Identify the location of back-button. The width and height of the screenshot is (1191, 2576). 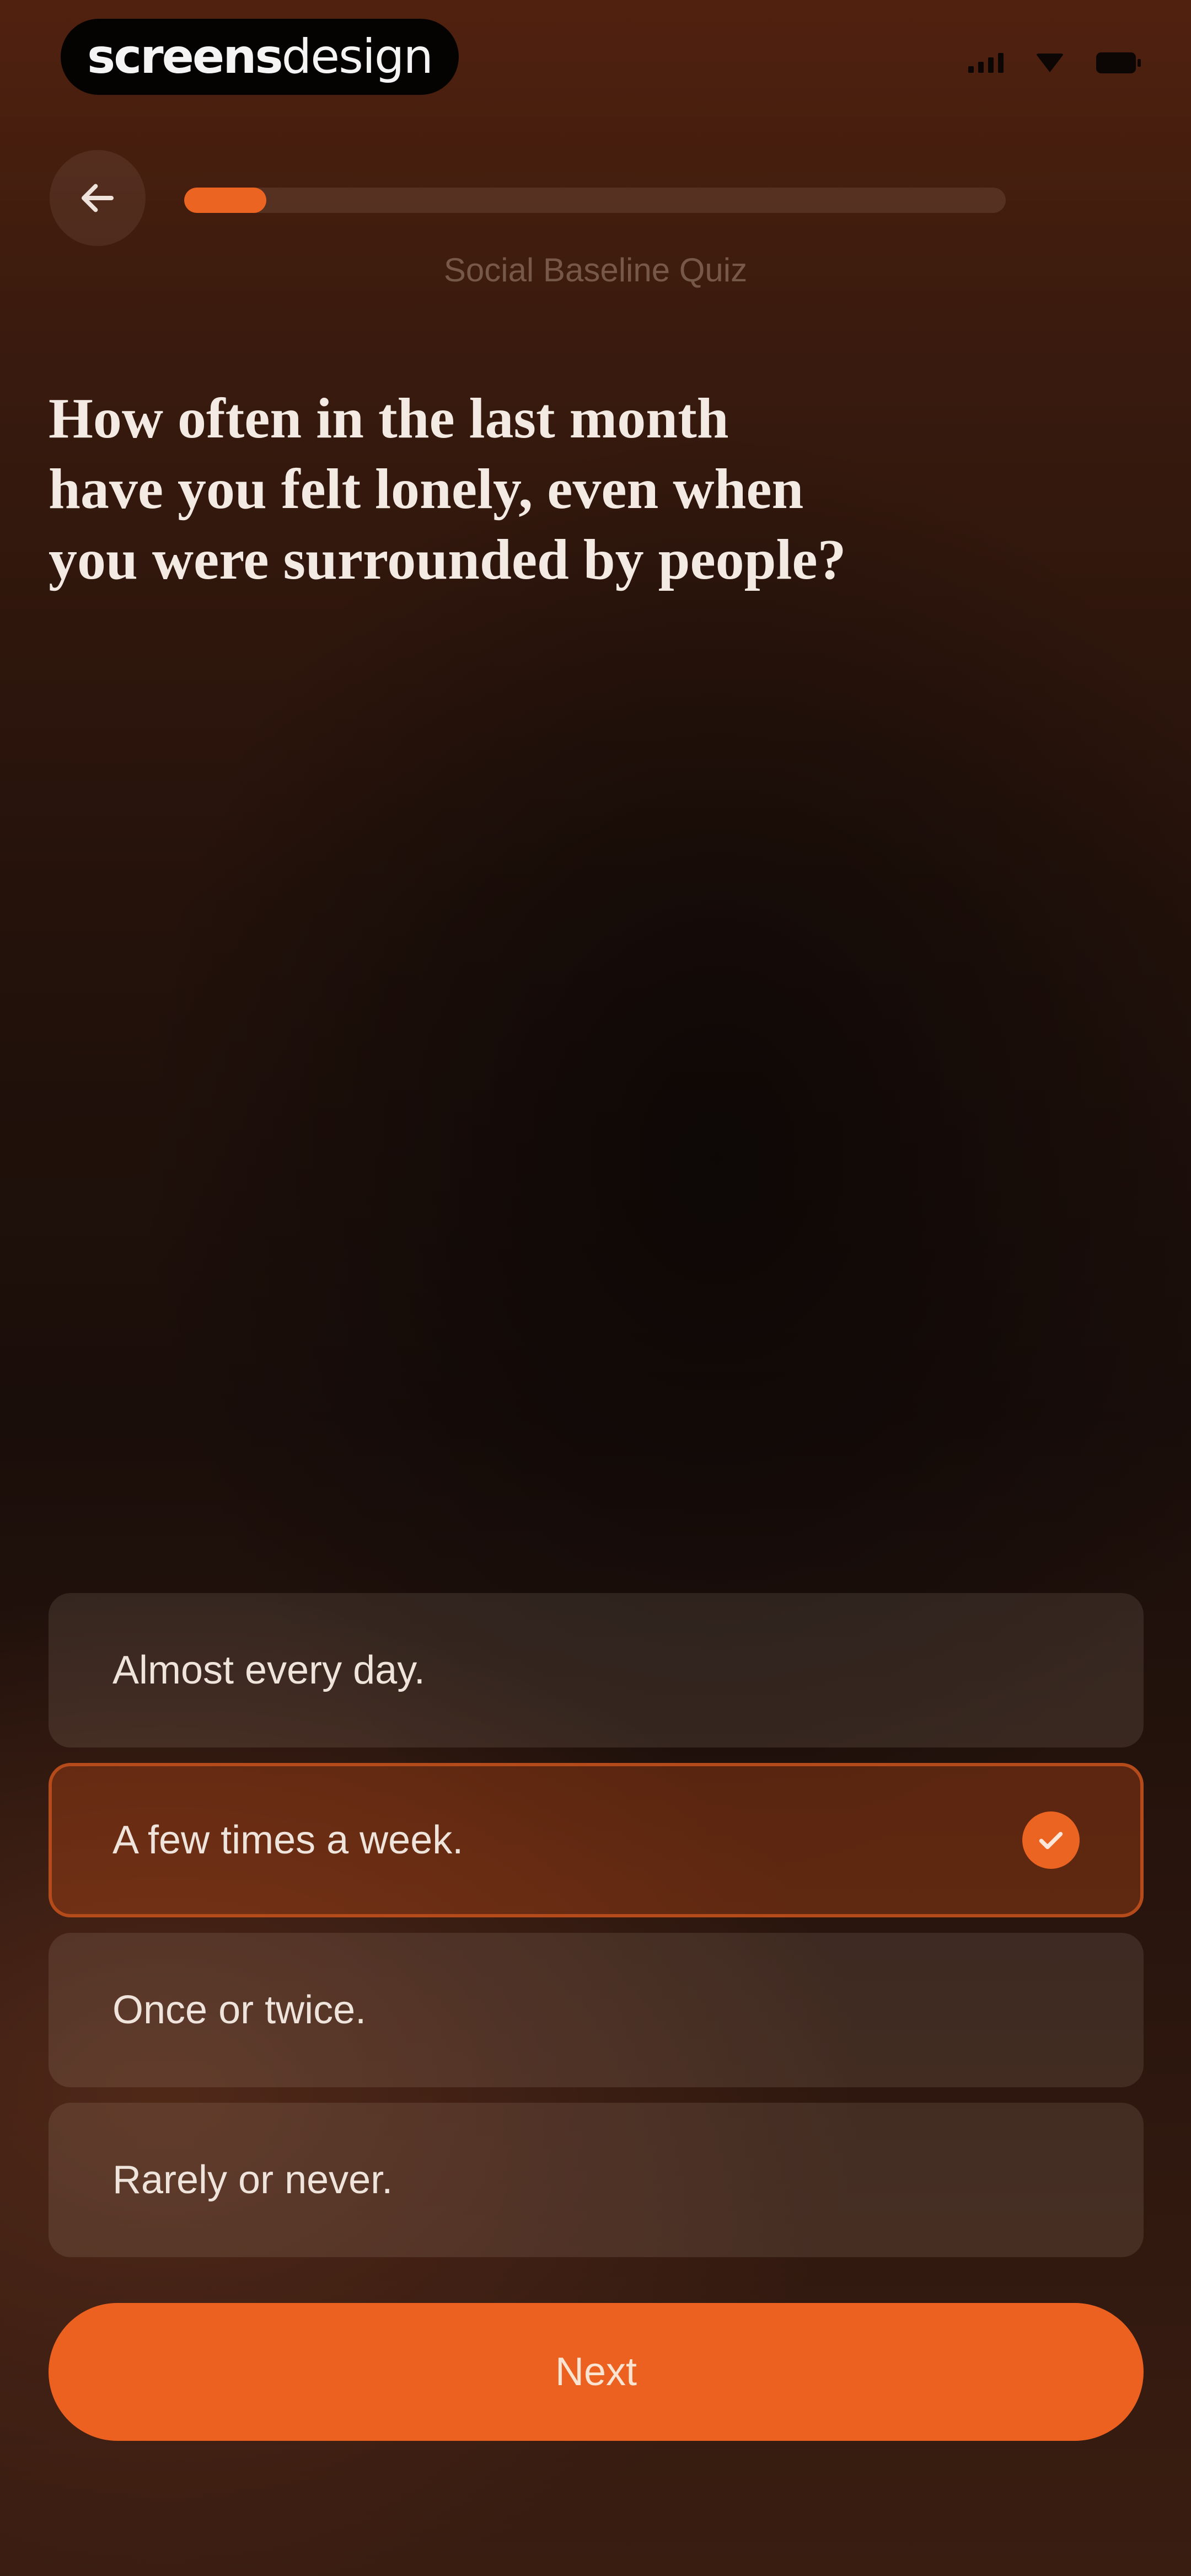
(98, 198).